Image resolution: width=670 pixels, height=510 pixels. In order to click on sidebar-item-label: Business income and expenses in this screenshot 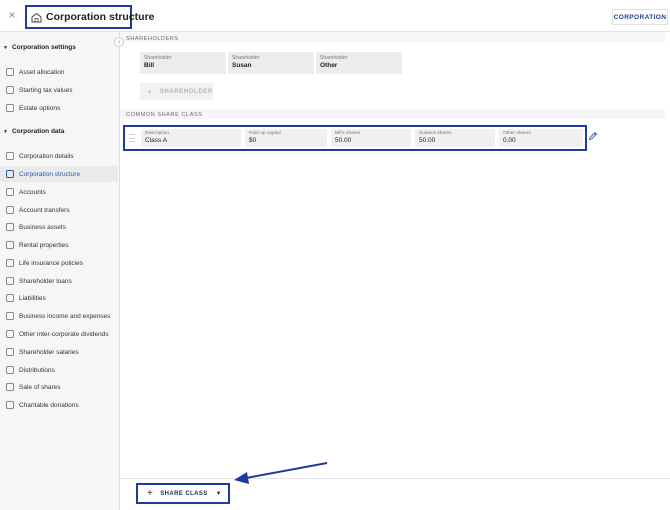, I will do `click(65, 316)`.